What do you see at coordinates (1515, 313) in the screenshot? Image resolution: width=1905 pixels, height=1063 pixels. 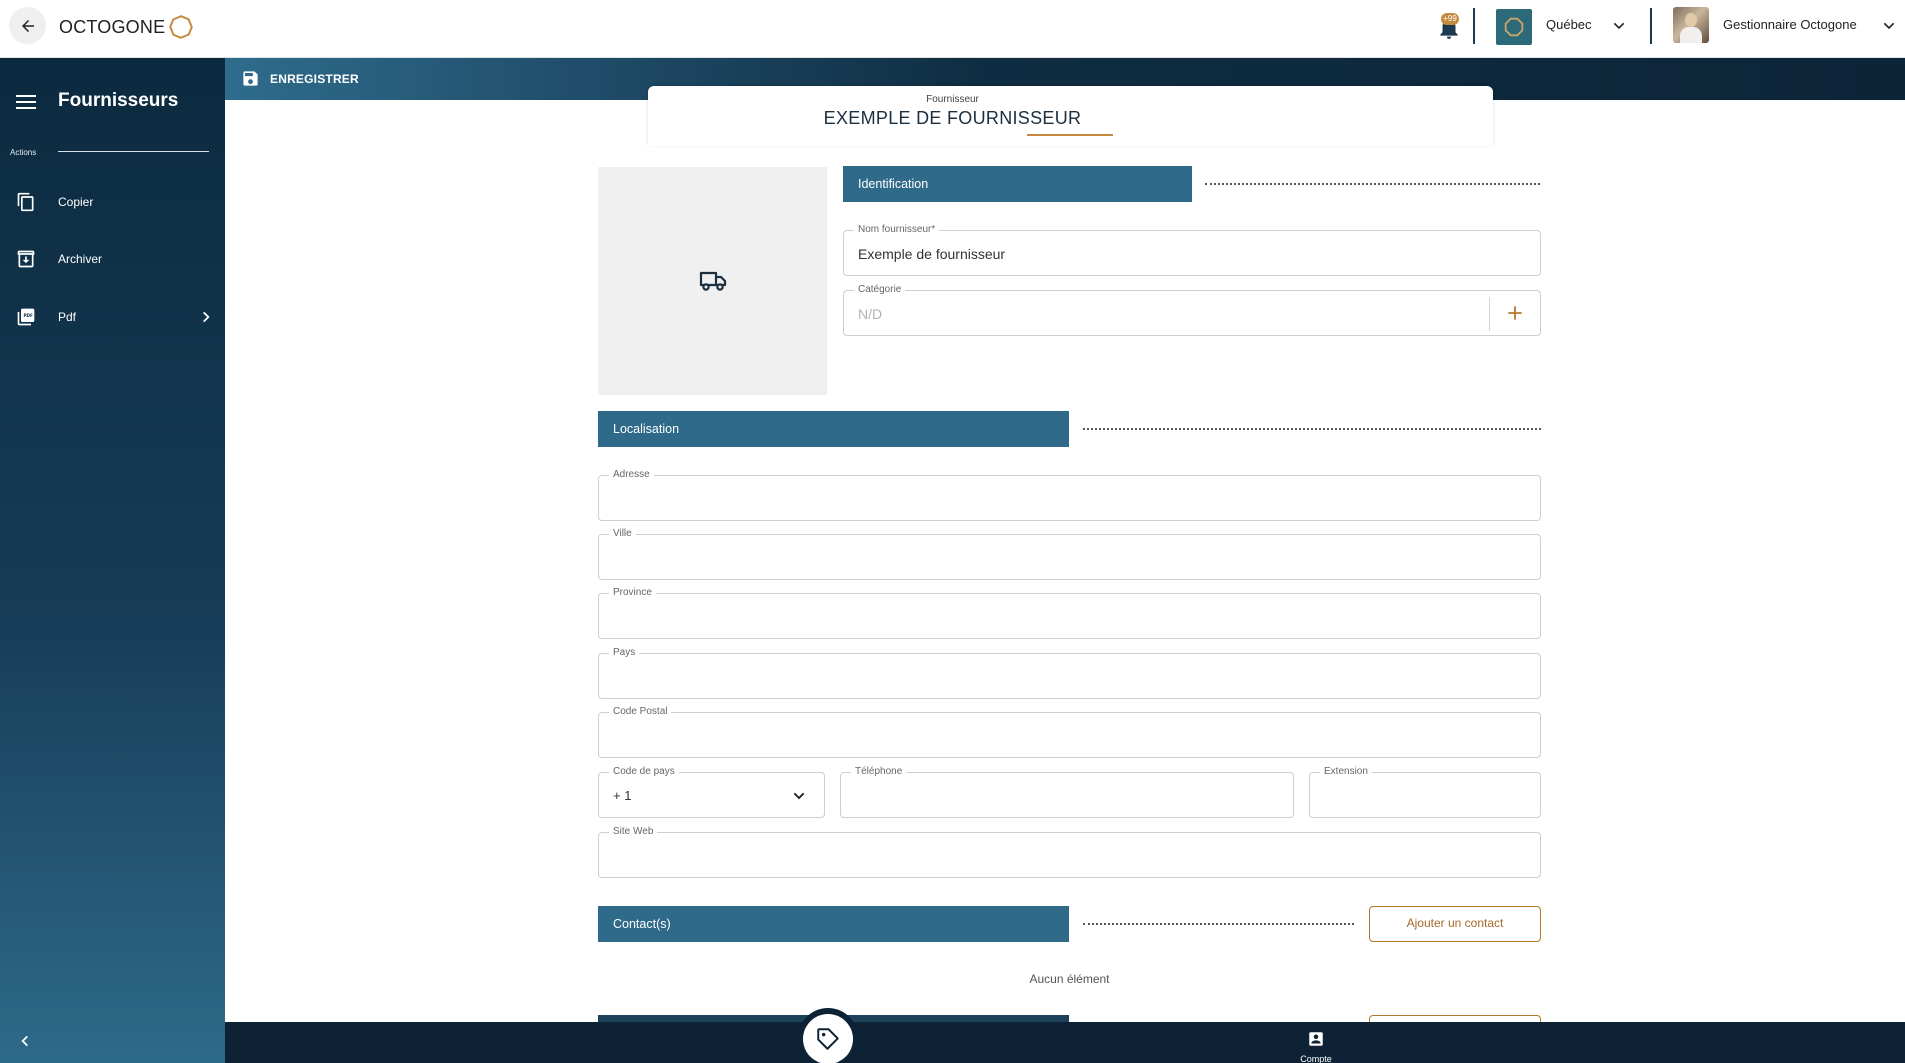 I see `add-category-plus-icon` at bounding box center [1515, 313].